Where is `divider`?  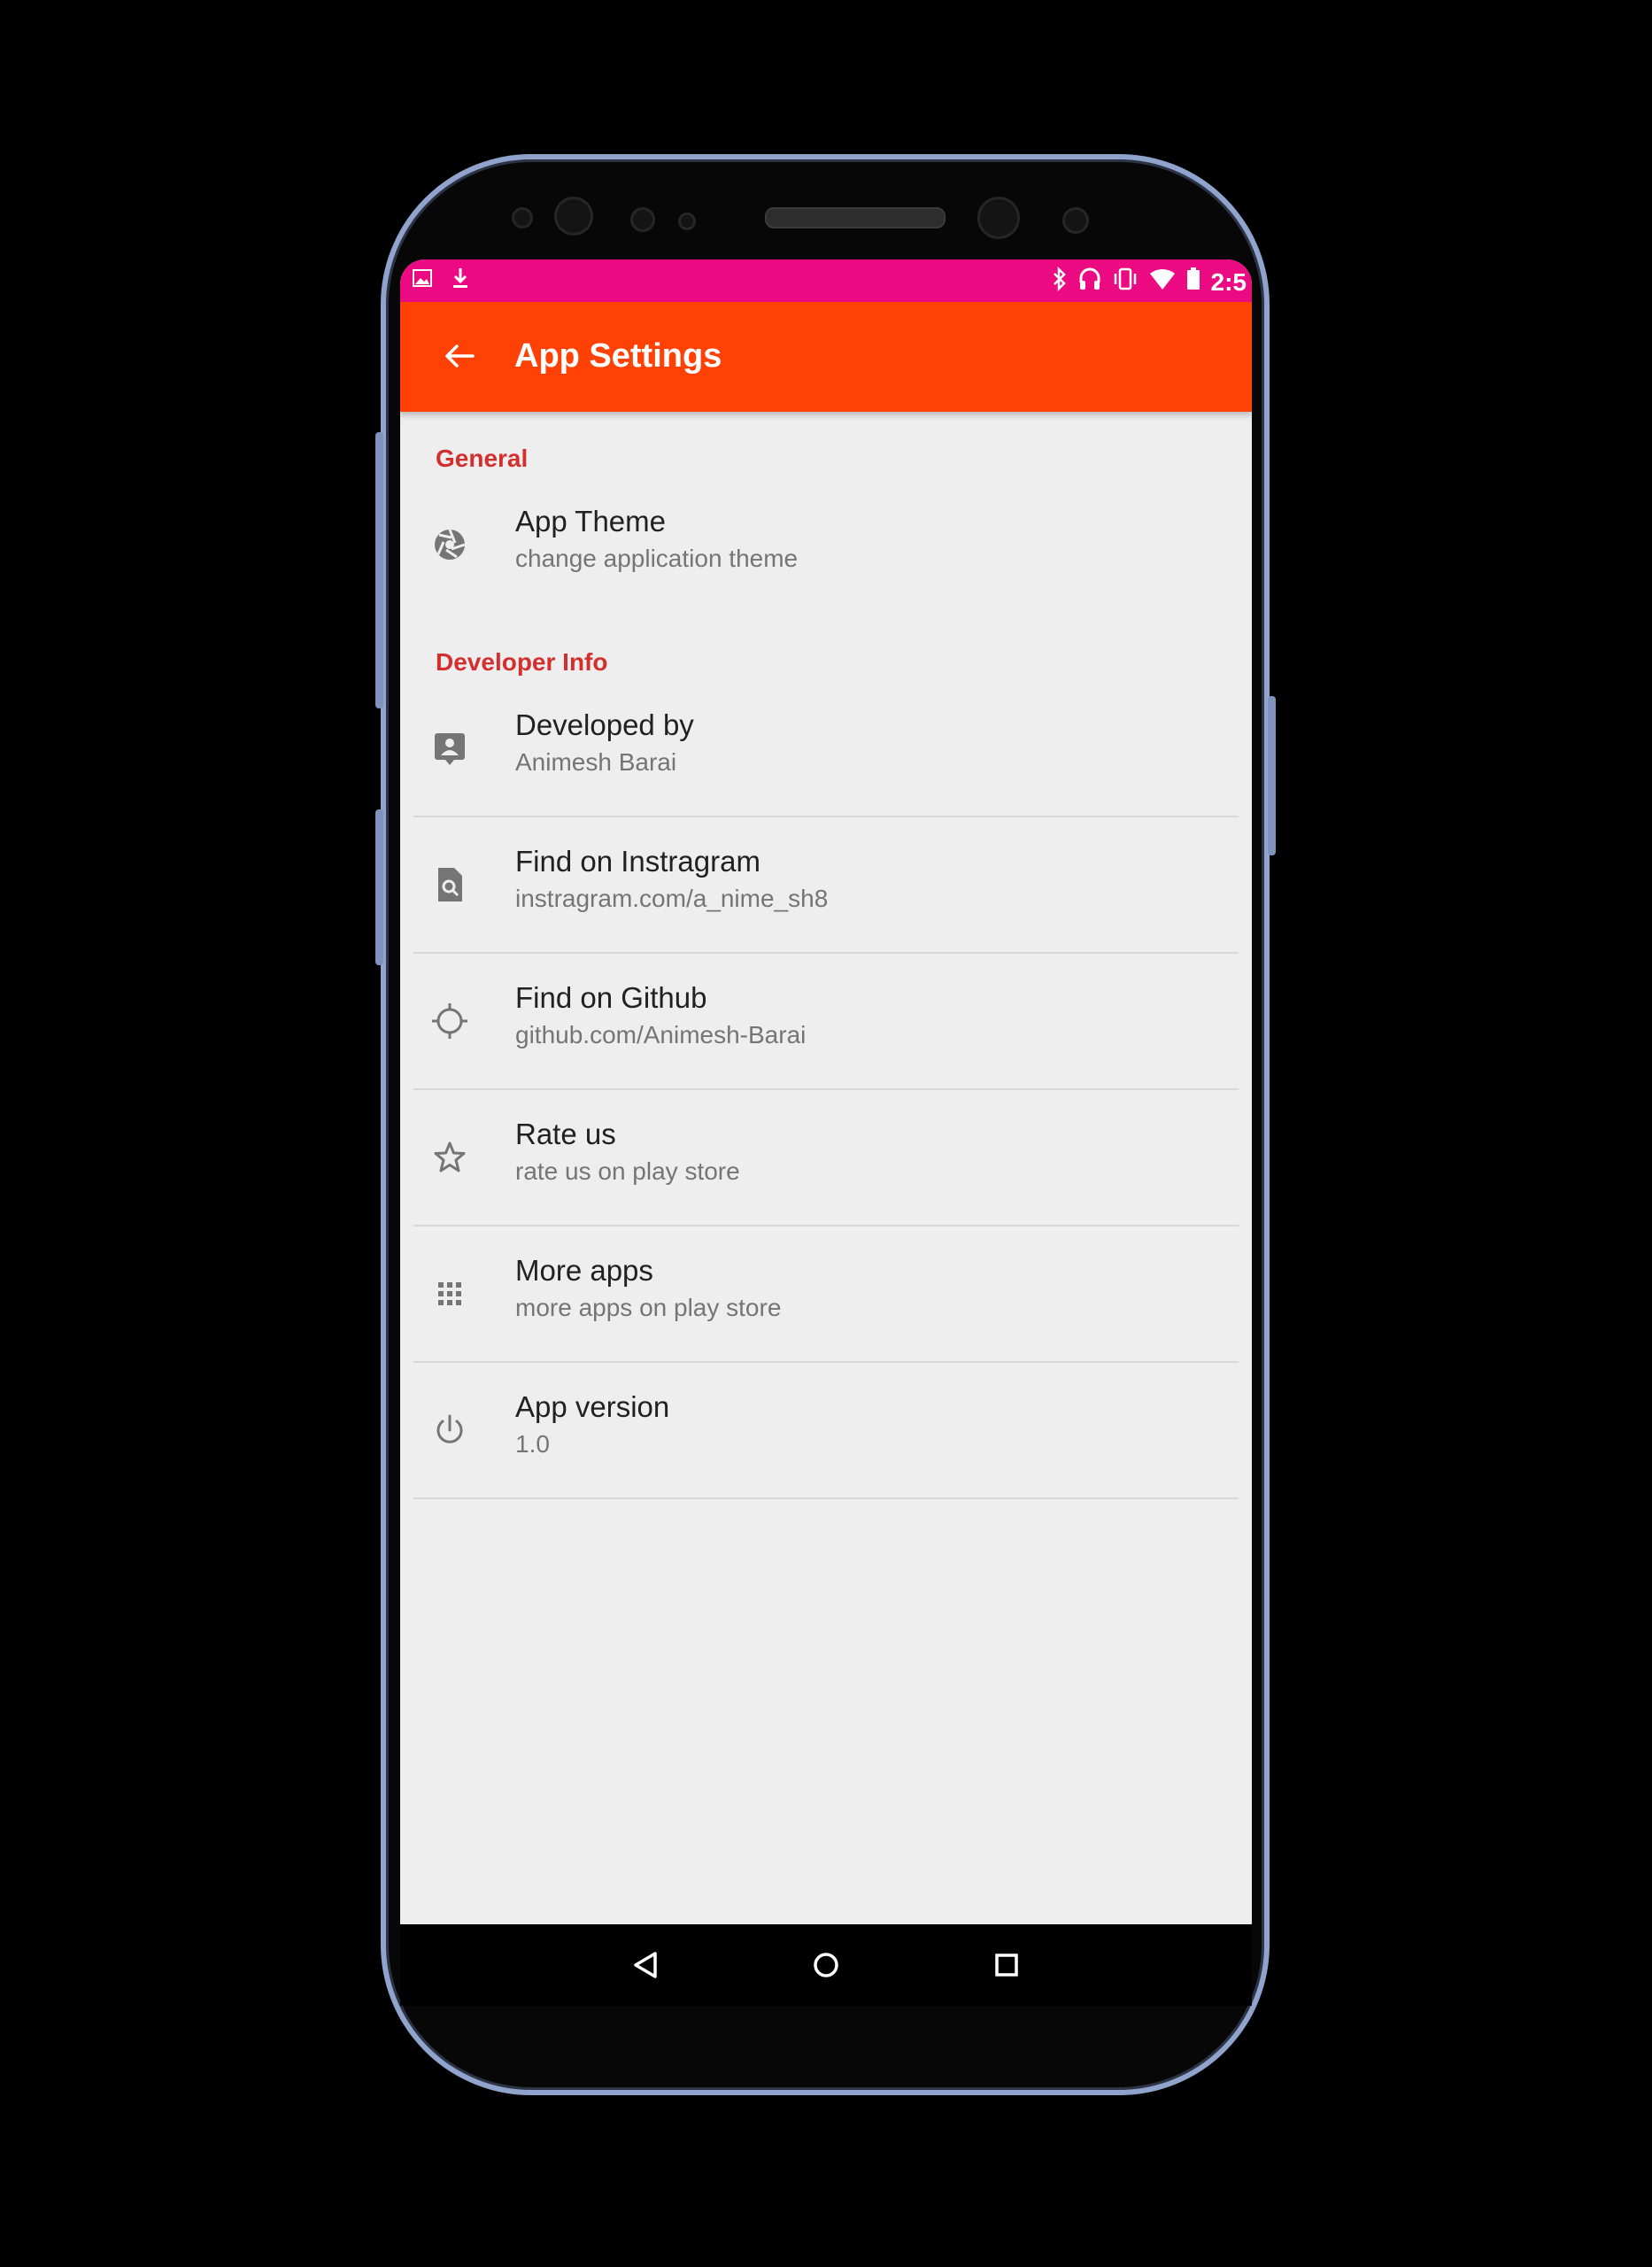 divider is located at coordinates (826, 1498).